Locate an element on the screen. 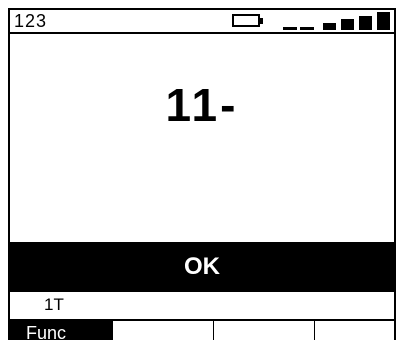 This screenshot has width=406, height=340. signal-strength-icon is located at coordinates (337, 21).